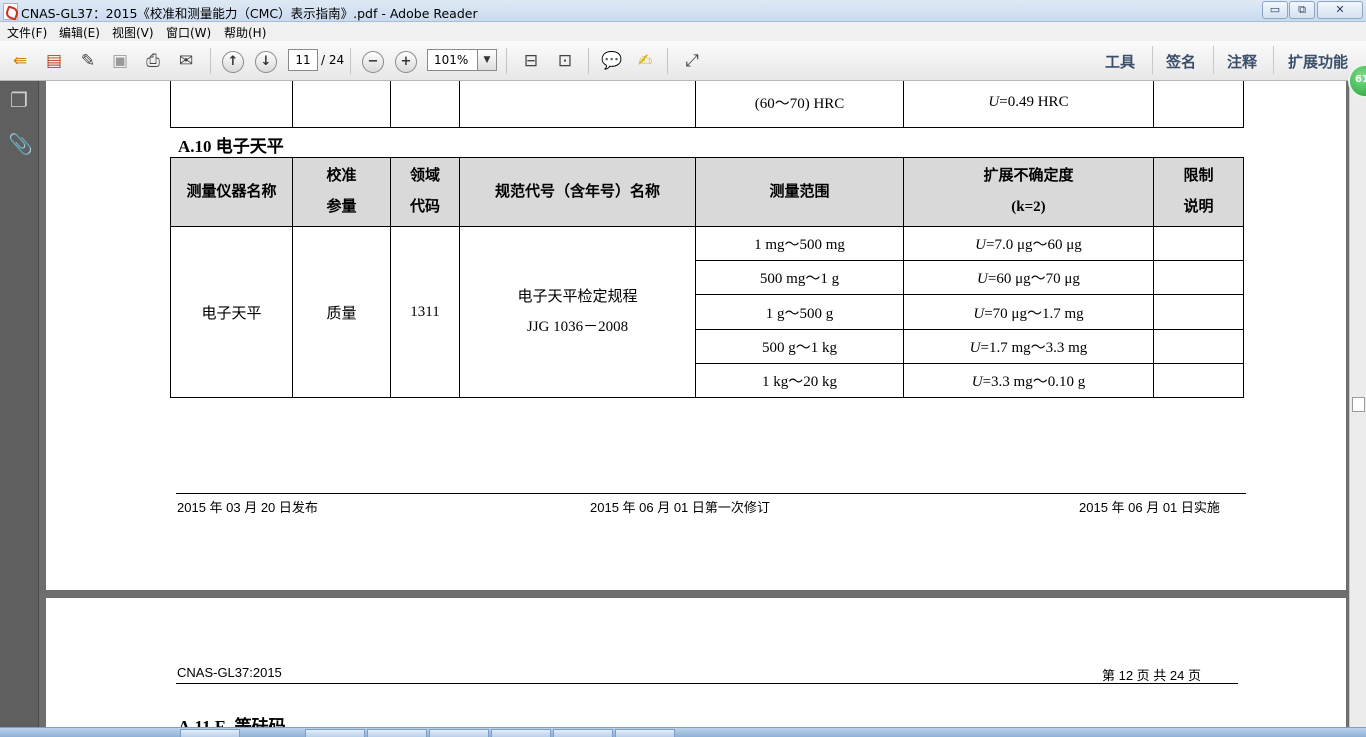 This screenshot has height=737, width=1366. Describe the element at coordinates (1198, 207) in the screenshot. I see `header-limit-line2: 说明` at that location.